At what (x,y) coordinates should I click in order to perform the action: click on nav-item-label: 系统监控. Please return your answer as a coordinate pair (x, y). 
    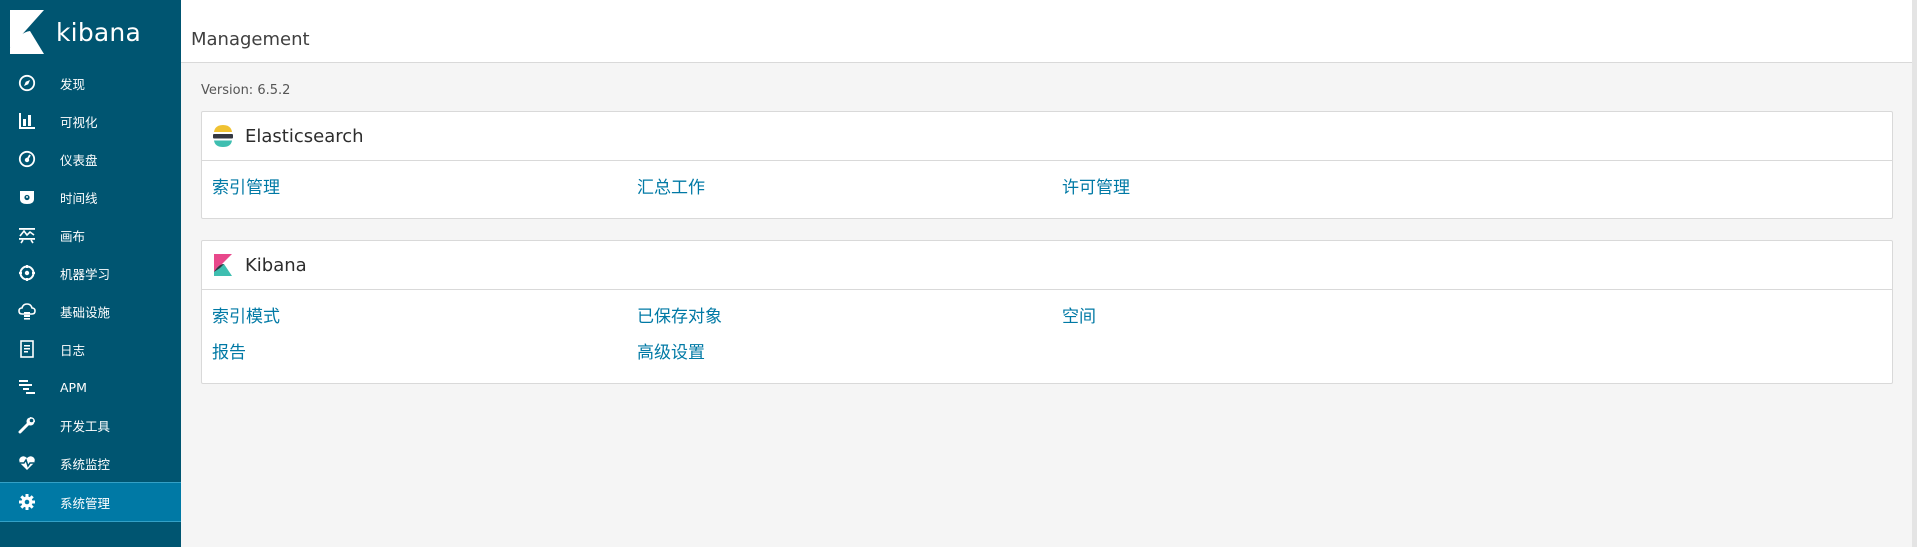
    Looking at the image, I should click on (85, 464).